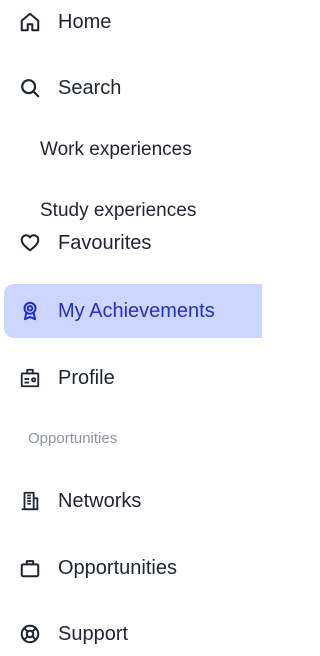  What do you see at coordinates (131, 378) in the screenshot?
I see `nav-item-profile: Profile` at bounding box center [131, 378].